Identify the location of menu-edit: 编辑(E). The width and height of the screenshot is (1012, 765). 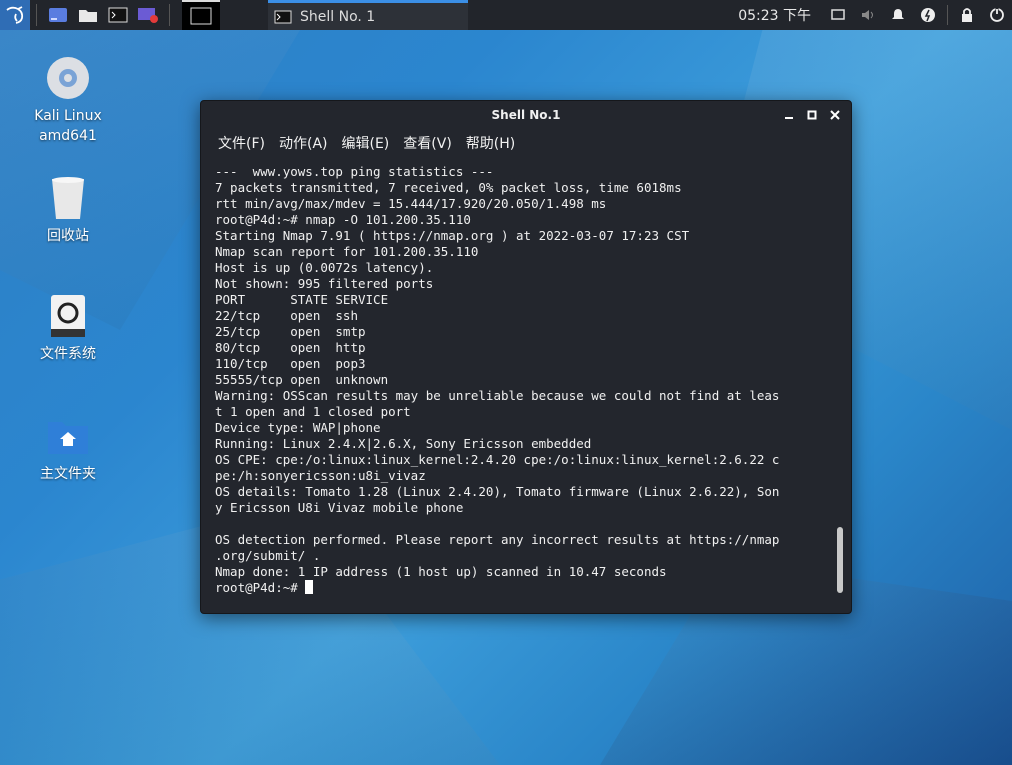
(366, 143).